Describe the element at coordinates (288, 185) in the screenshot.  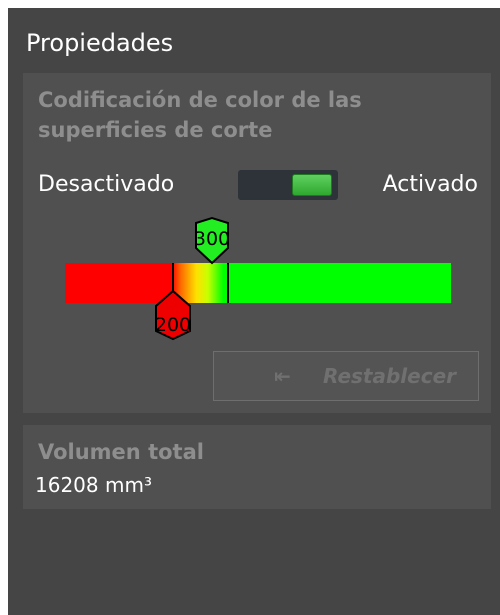
I see `color-coding-toggle` at that location.